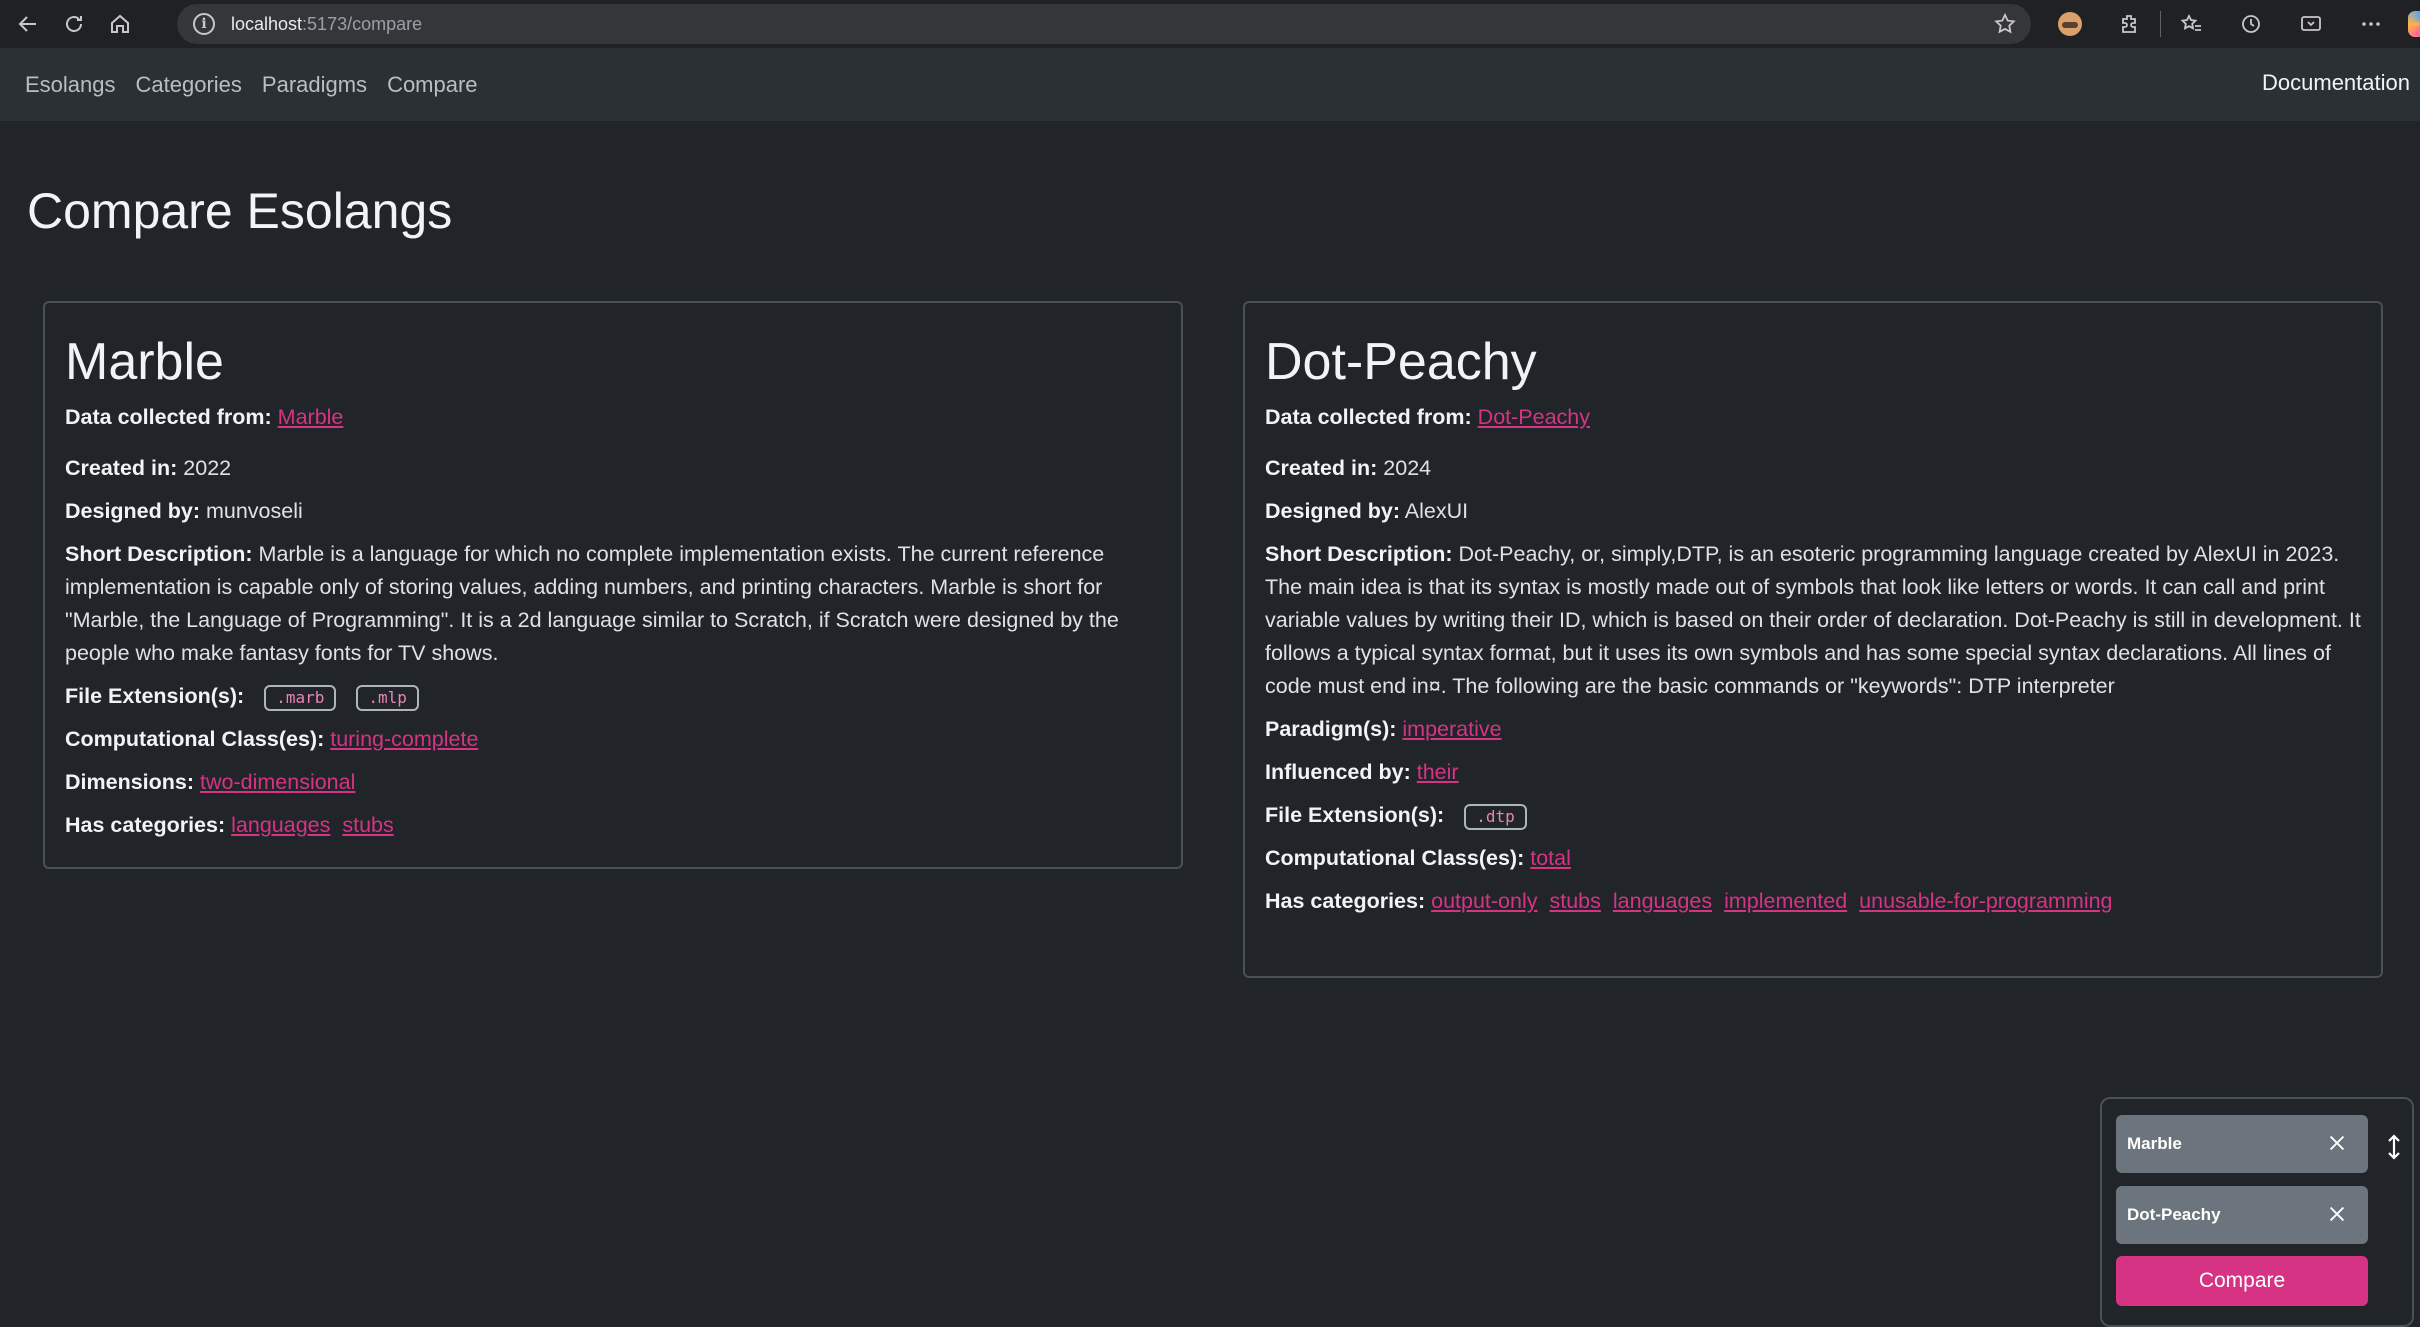 The width and height of the screenshot is (2420, 1327). What do you see at coordinates (1438, 772) in the screenshot?
I see `influenced-by-link: their` at bounding box center [1438, 772].